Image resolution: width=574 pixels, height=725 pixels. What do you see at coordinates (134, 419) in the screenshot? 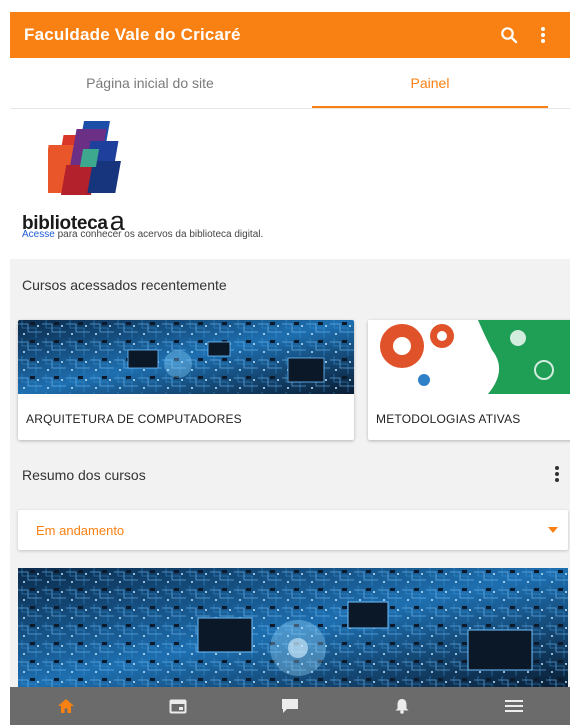
I see `course-title: ARQUITETURA DE COMPUTADORES` at bounding box center [134, 419].